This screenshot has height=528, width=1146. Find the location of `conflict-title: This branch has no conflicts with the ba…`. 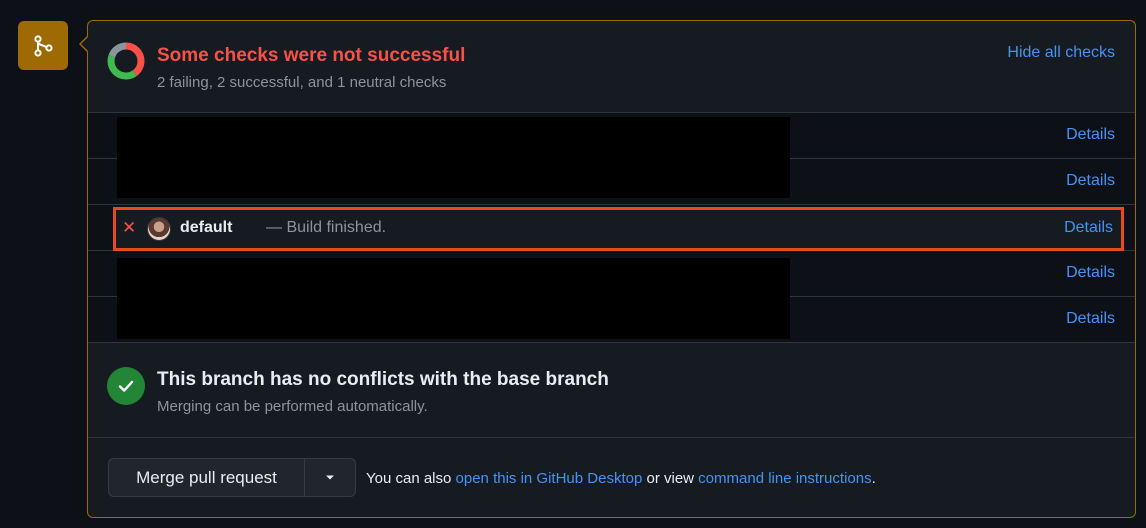

conflict-title: This branch has no conflicts with the ba… is located at coordinates (383, 379).